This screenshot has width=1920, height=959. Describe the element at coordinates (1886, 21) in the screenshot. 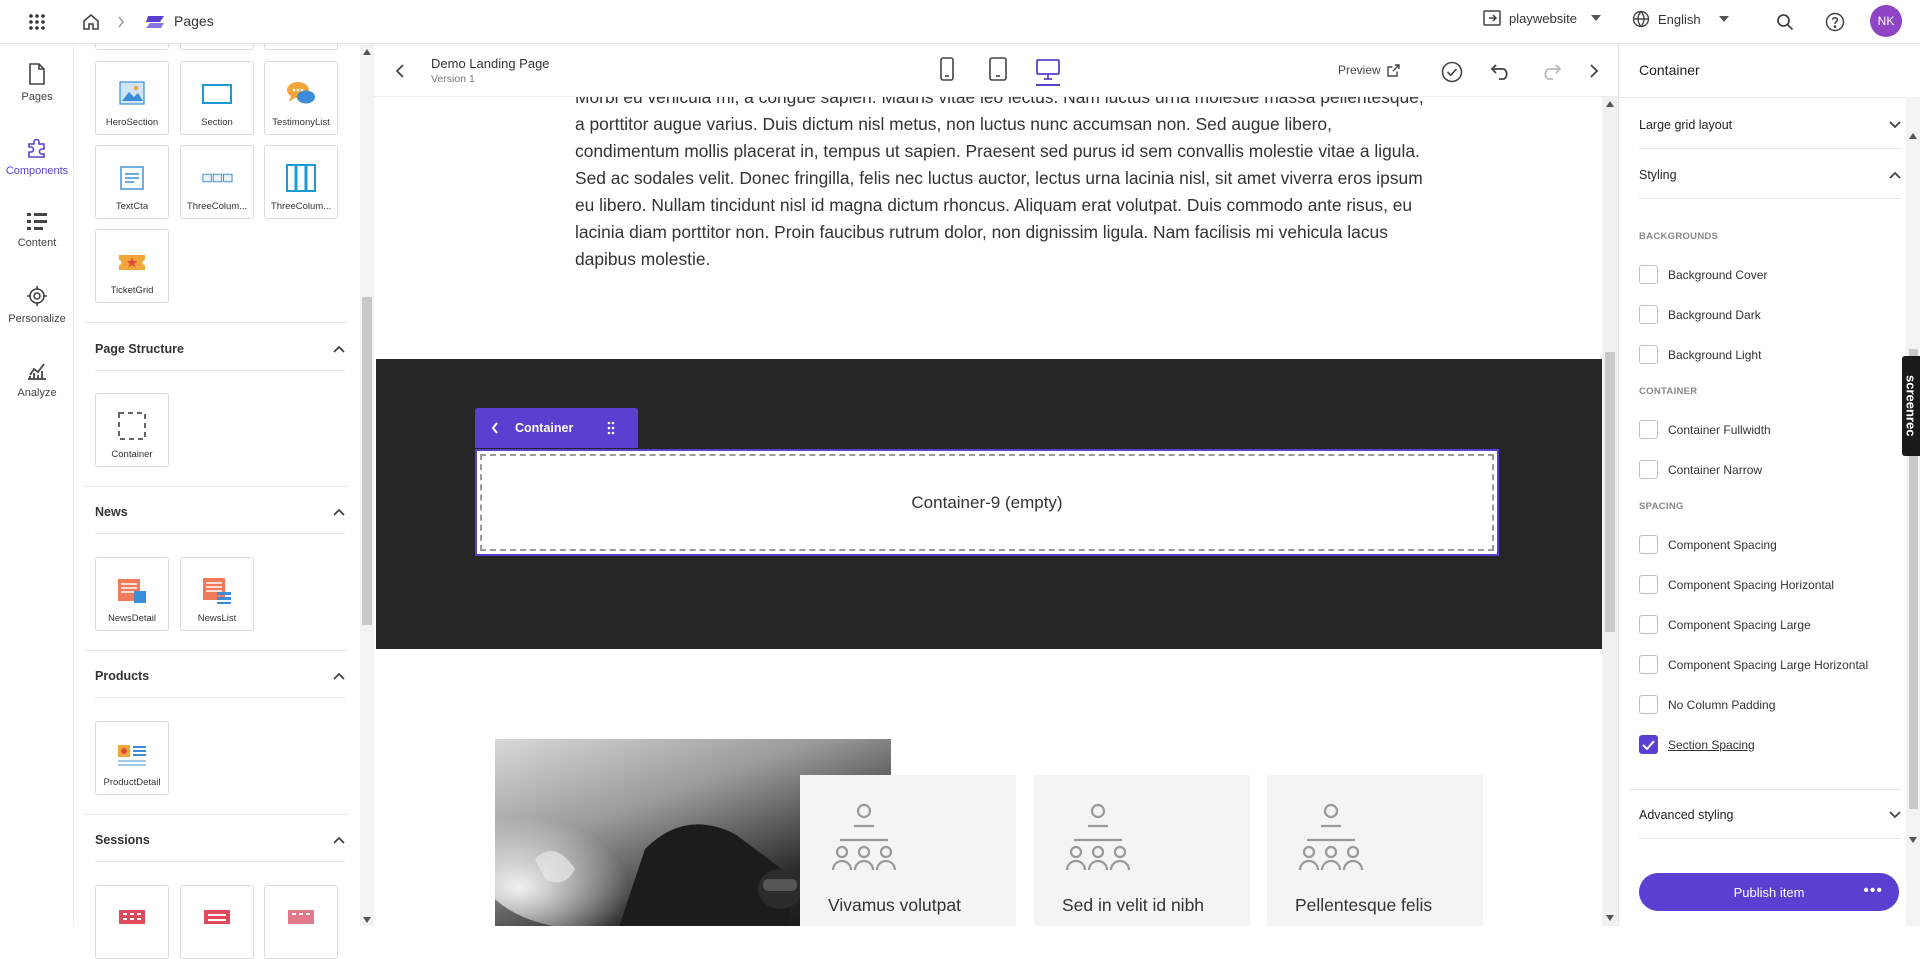

I see `avatar: NK` at that location.